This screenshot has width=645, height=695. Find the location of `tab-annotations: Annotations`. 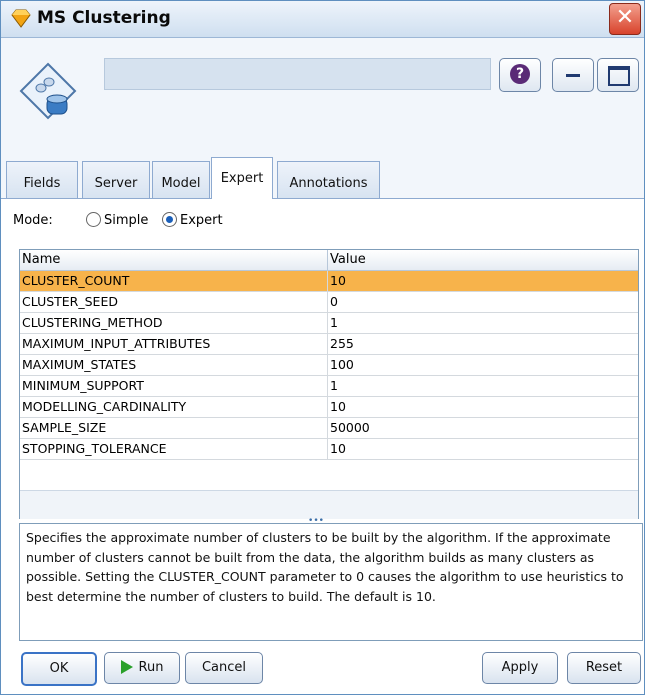

tab-annotations: Annotations is located at coordinates (328, 179).